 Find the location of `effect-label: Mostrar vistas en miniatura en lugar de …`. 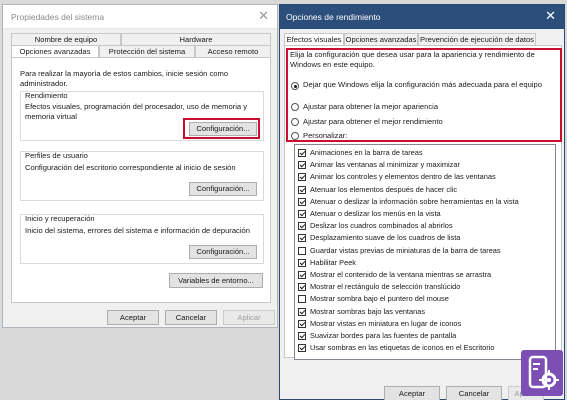

effect-label: Mostrar vistas en miniatura en lugar de … is located at coordinates (386, 323).